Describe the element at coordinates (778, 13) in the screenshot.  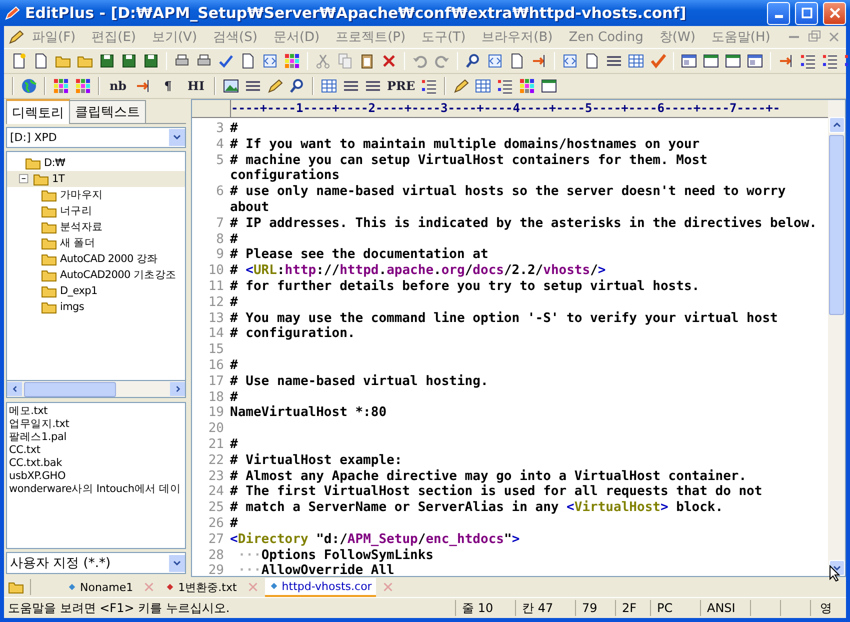
I see `minimize-button` at that location.